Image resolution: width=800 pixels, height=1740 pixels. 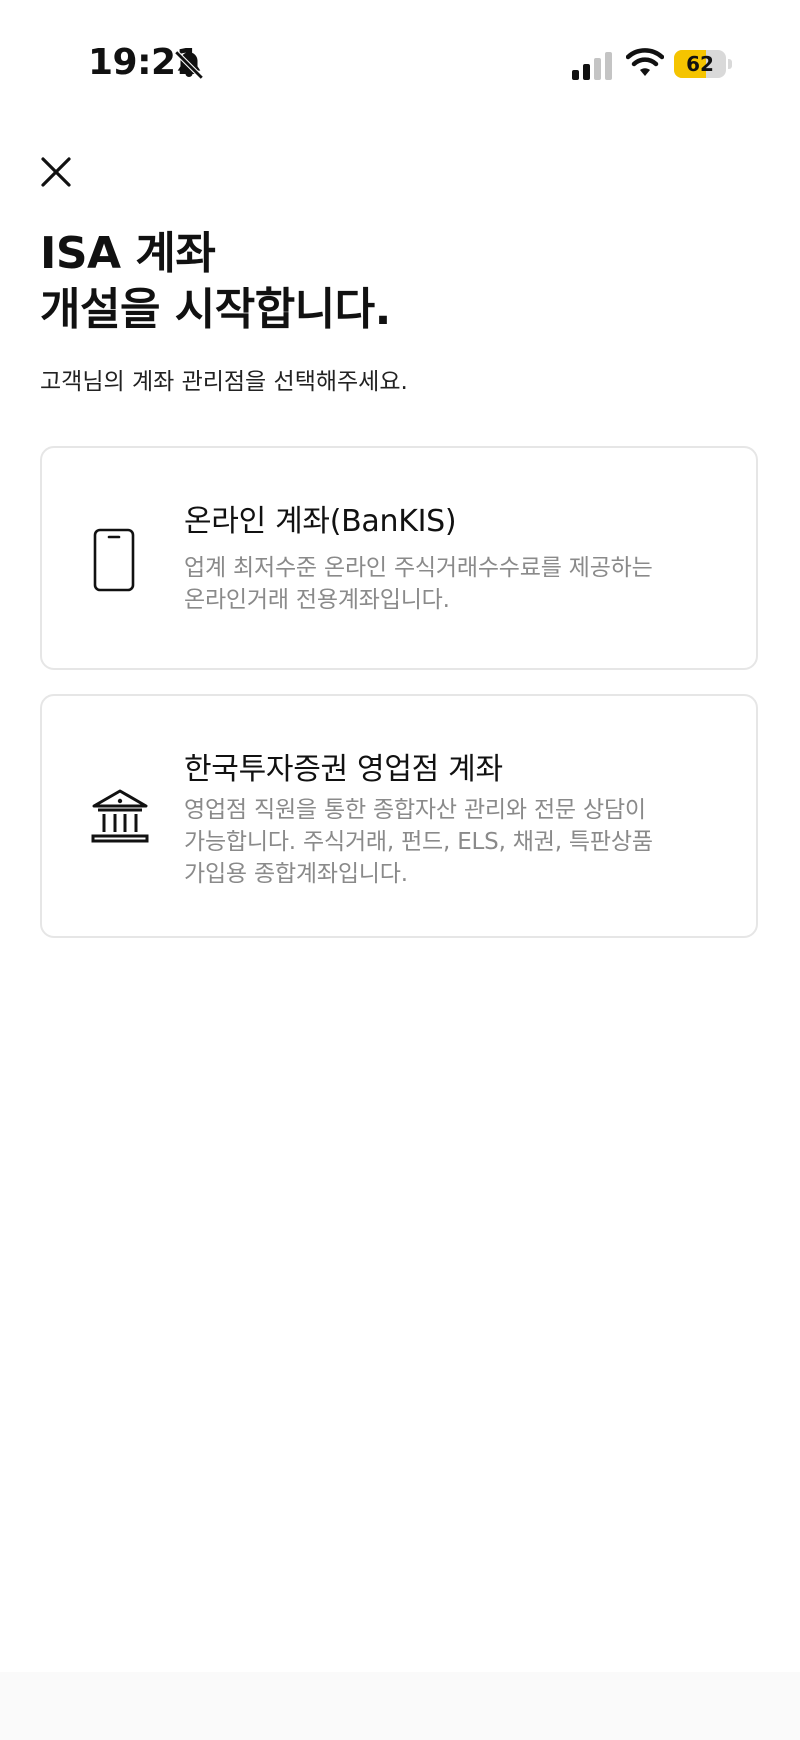 I want to click on close-icon, so click(x=56, y=172).